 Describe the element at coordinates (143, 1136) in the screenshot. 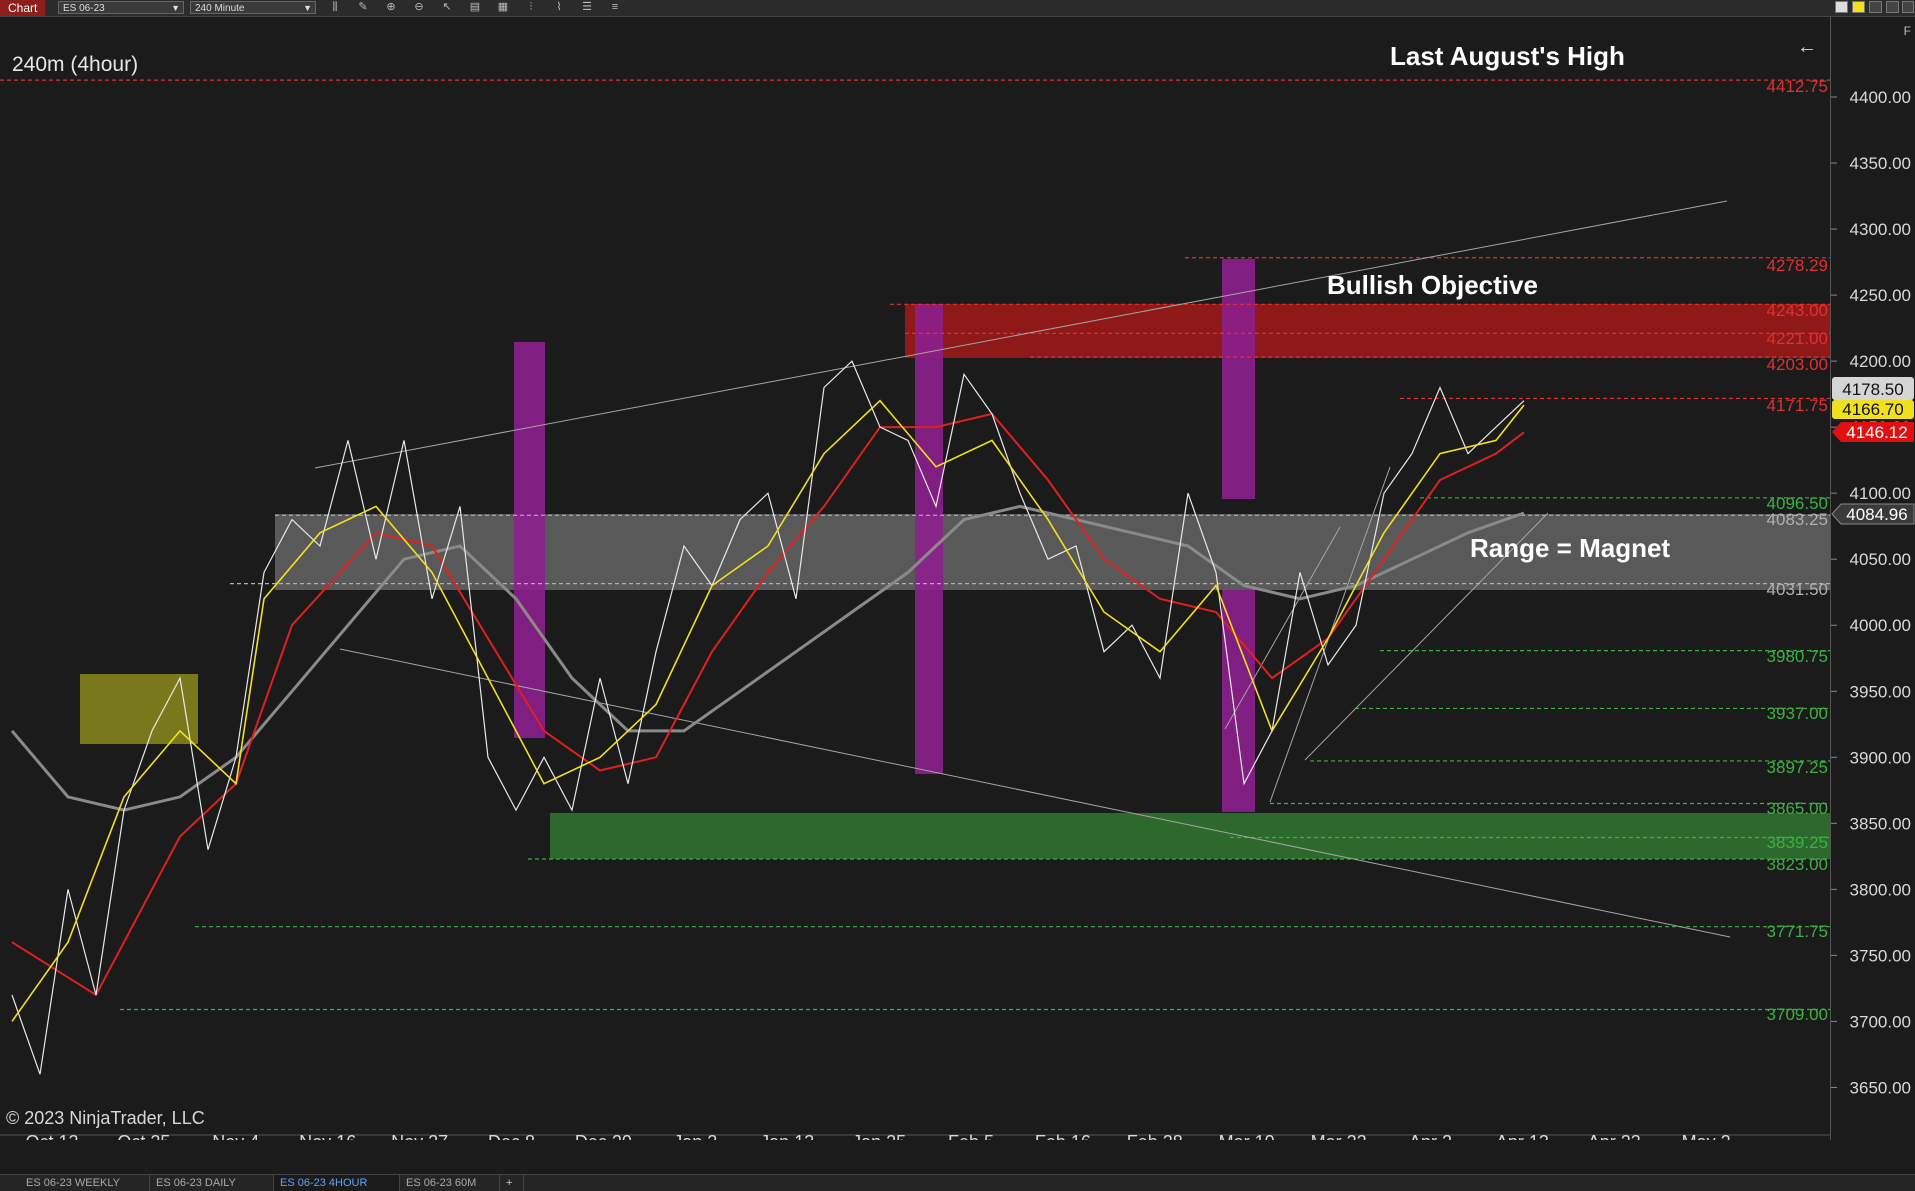

I see `x-tick-label: Oct 25` at that location.